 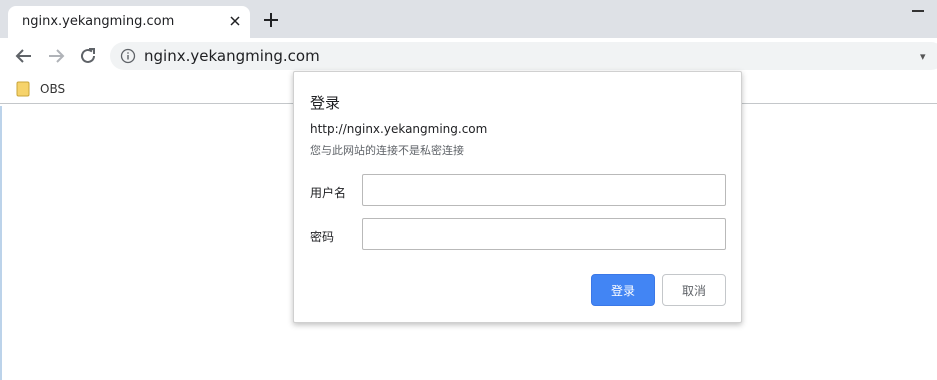 What do you see at coordinates (918, 11) in the screenshot?
I see `minimize-icon` at bounding box center [918, 11].